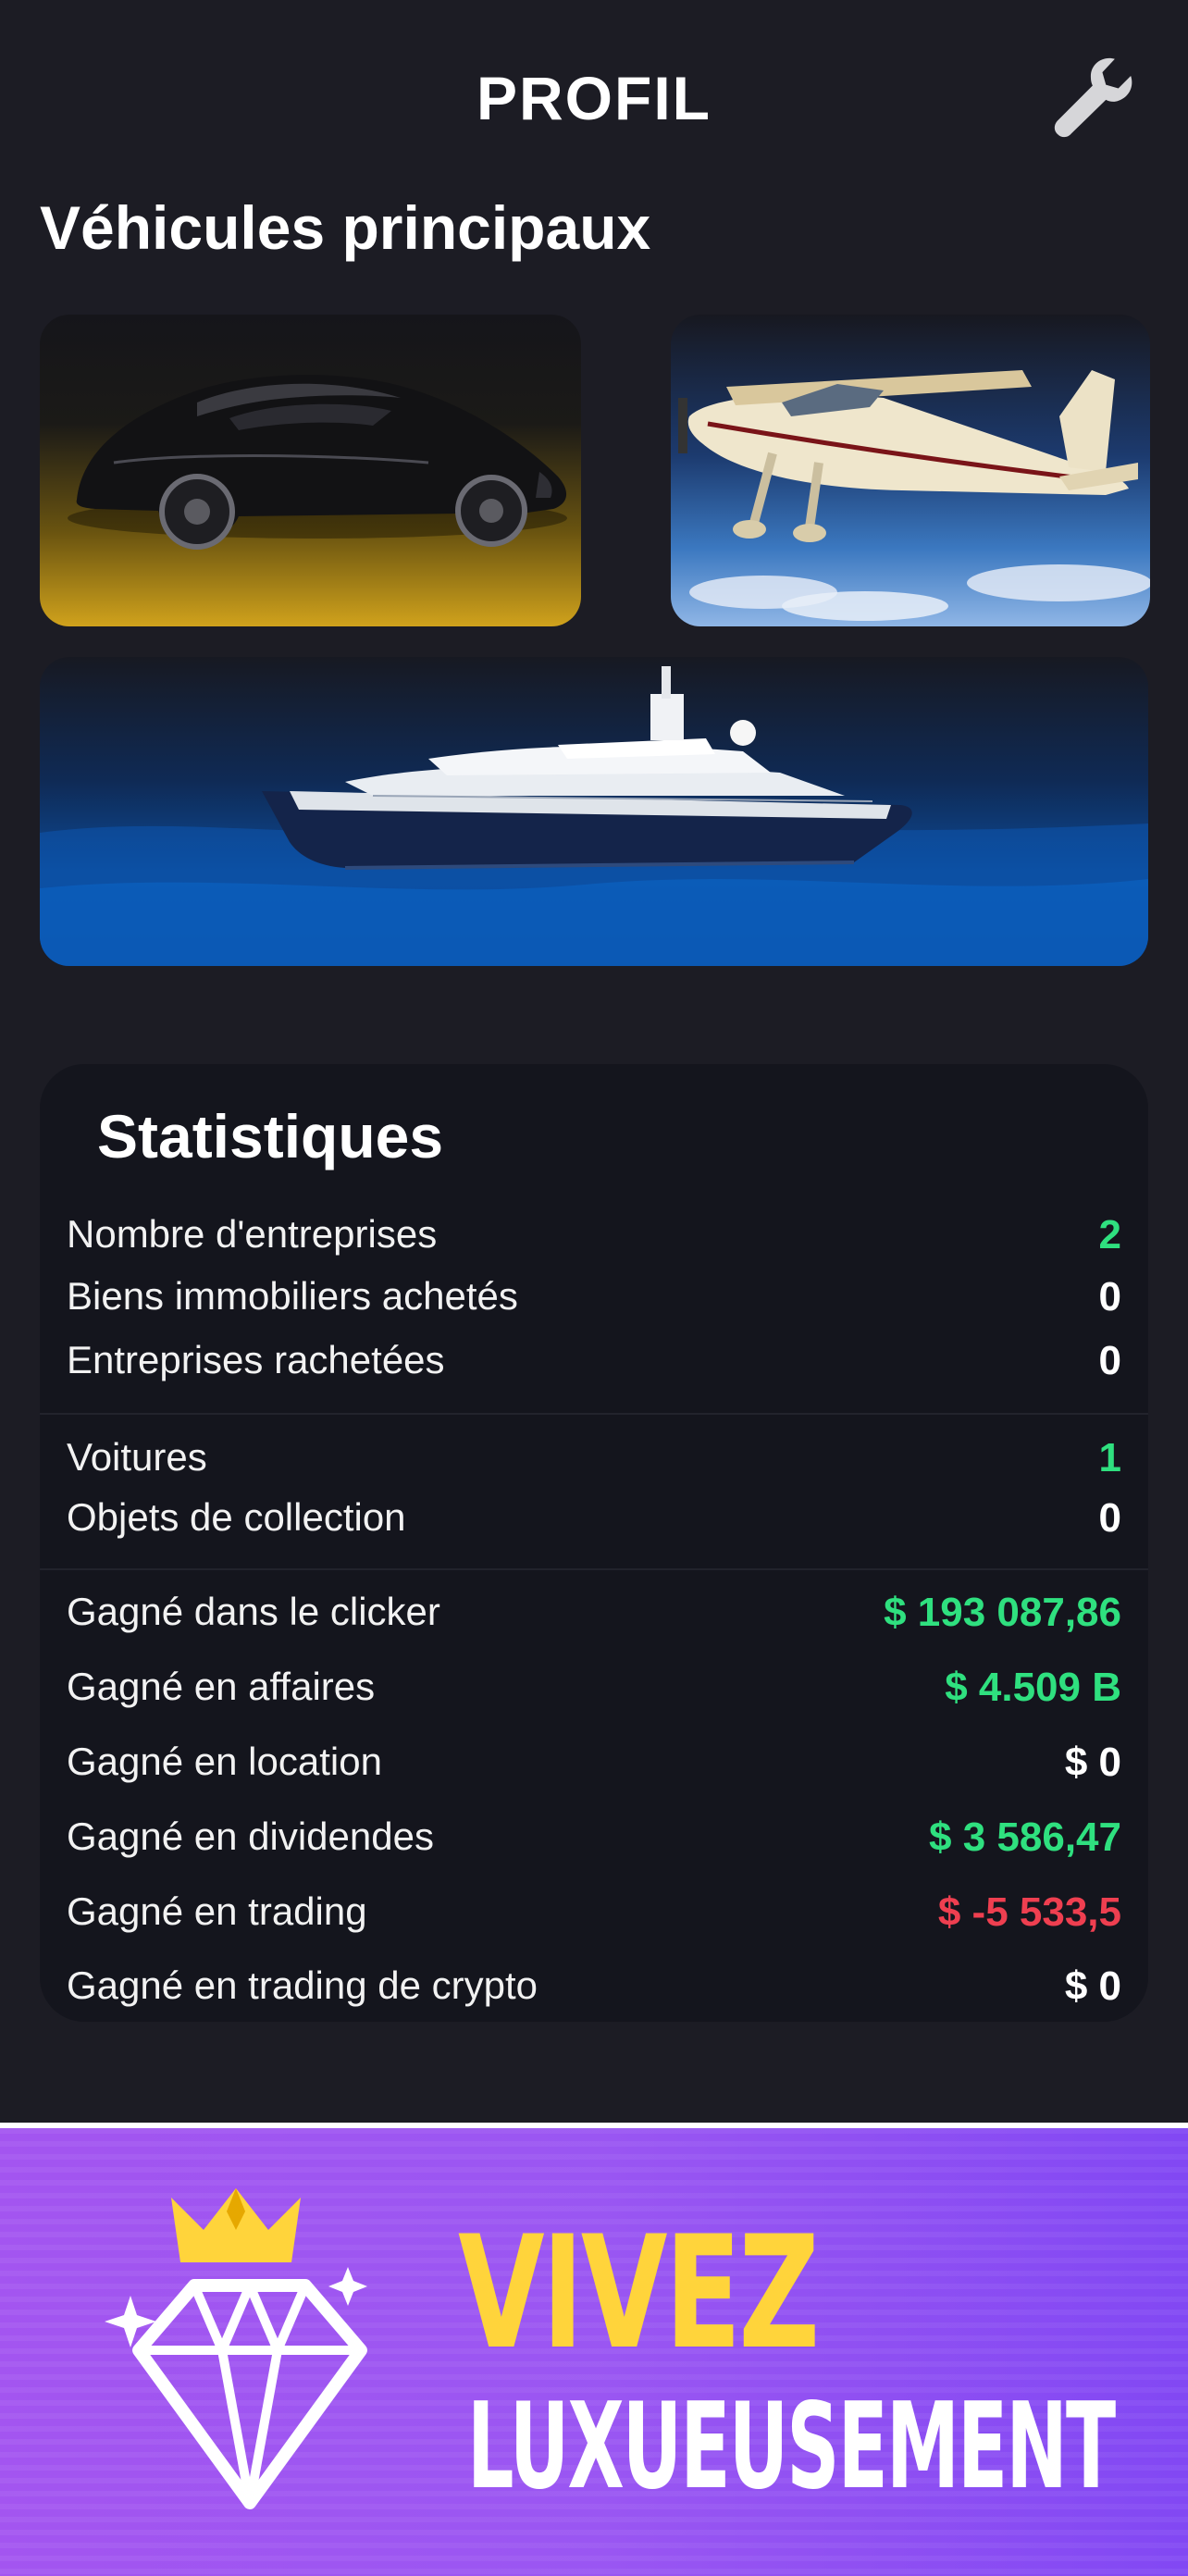 The image size is (1188, 2576). Describe the element at coordinates (222, 1687) in the screenshot. I see `stat-label: Gagné en affaires` at that location.